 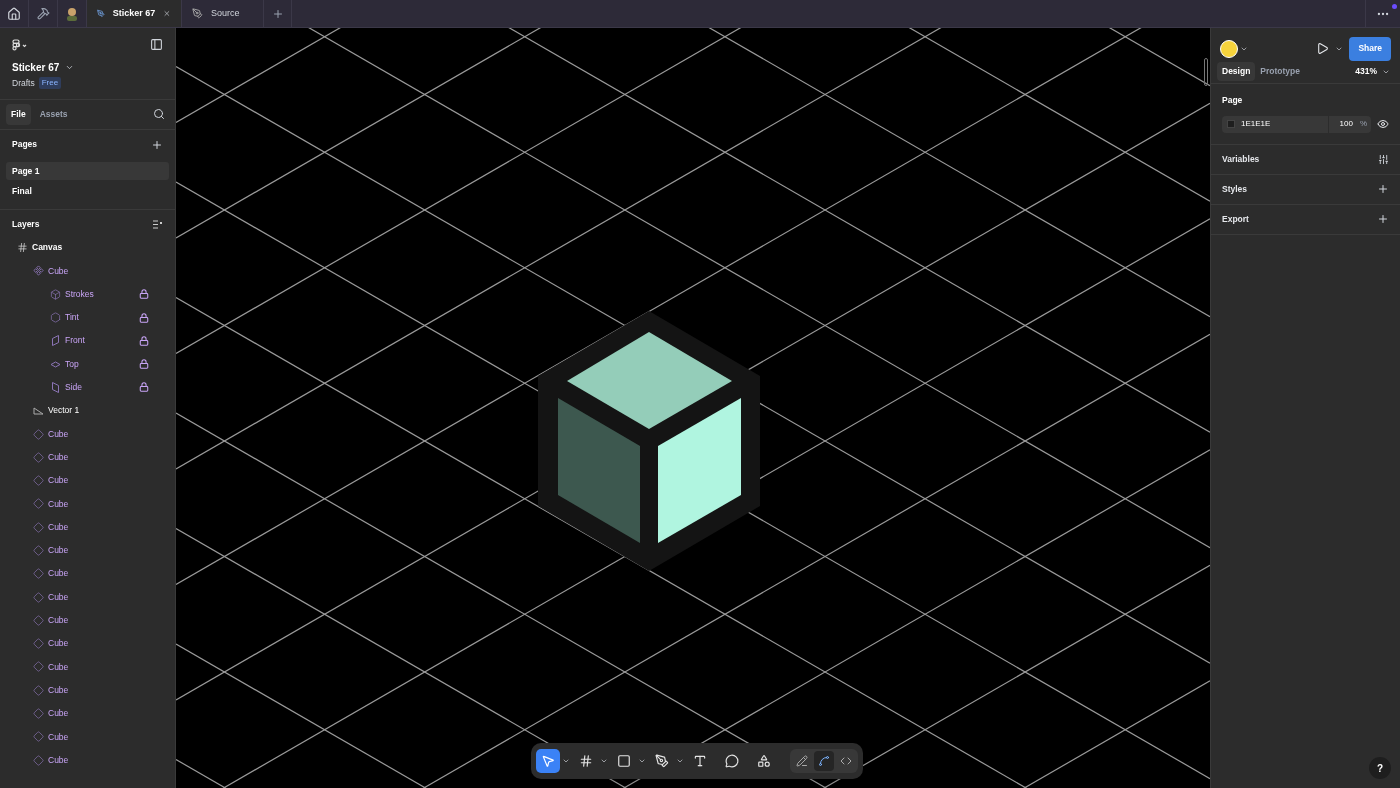 What do you see at coordinates (157, 224) in the screenshot?
I see `list-icon` at bounding box center [157, 224].